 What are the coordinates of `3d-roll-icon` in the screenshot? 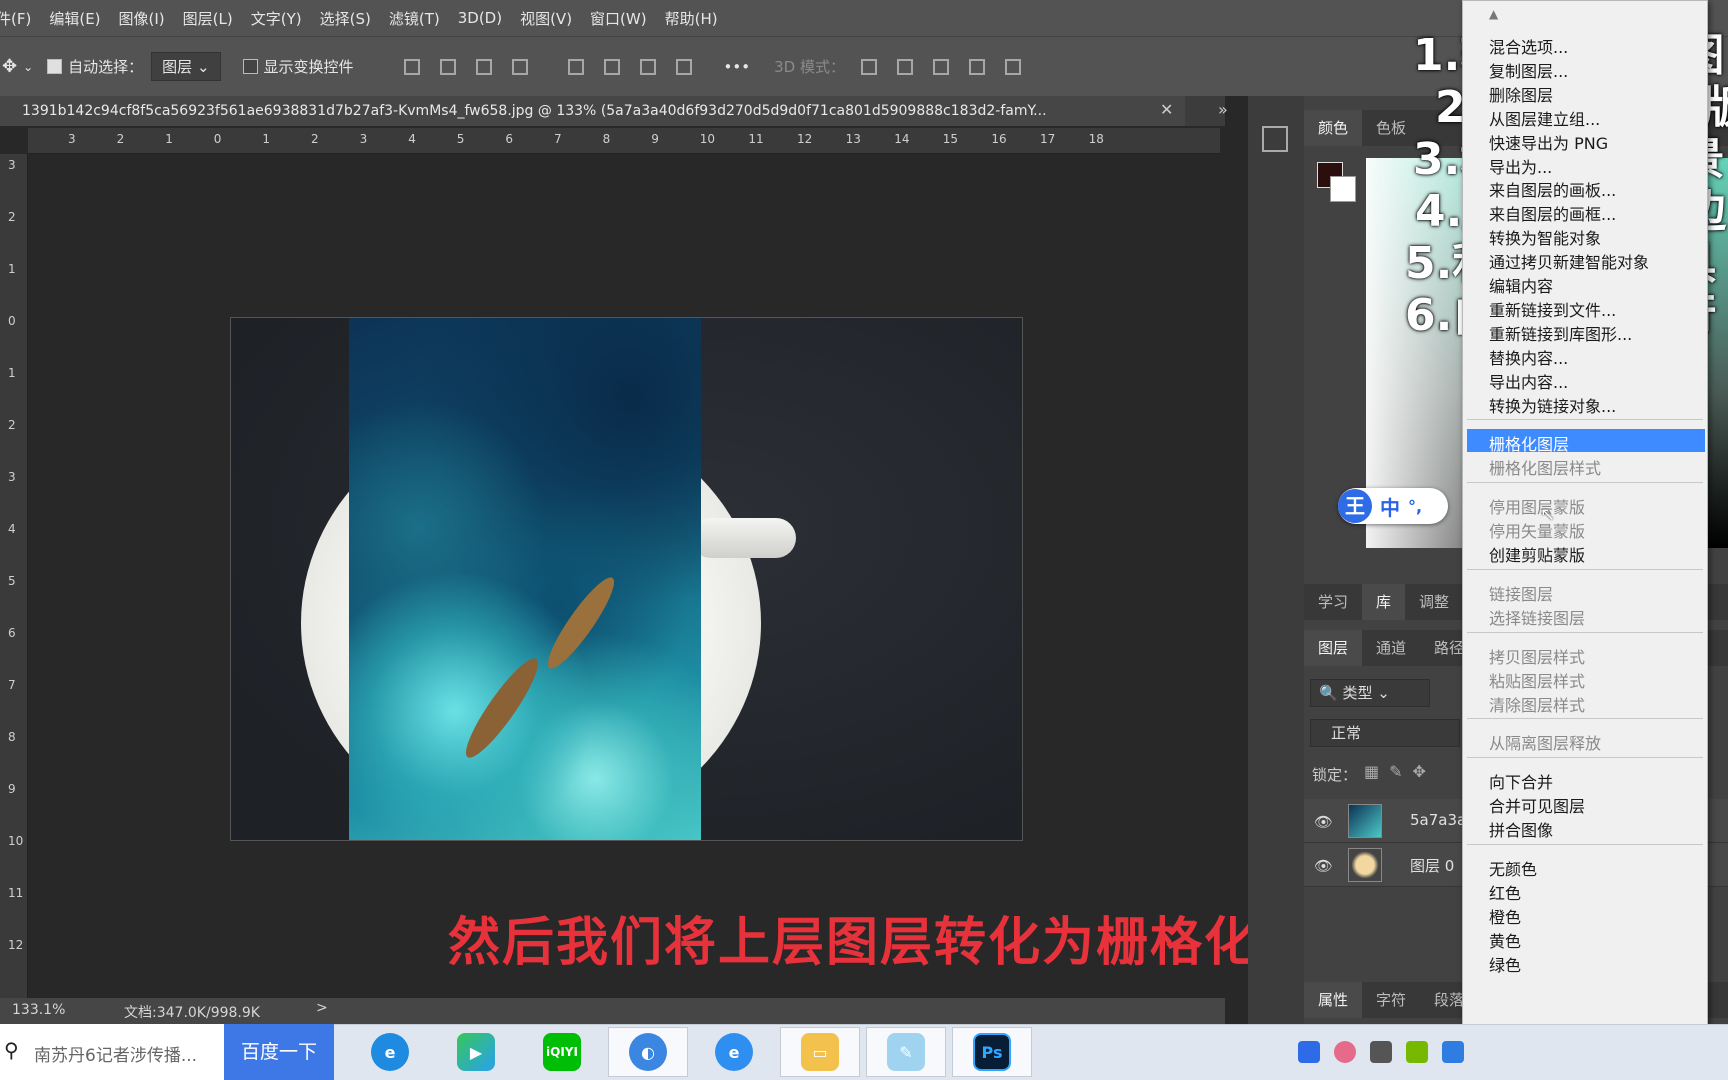 It's located at (904, 66).